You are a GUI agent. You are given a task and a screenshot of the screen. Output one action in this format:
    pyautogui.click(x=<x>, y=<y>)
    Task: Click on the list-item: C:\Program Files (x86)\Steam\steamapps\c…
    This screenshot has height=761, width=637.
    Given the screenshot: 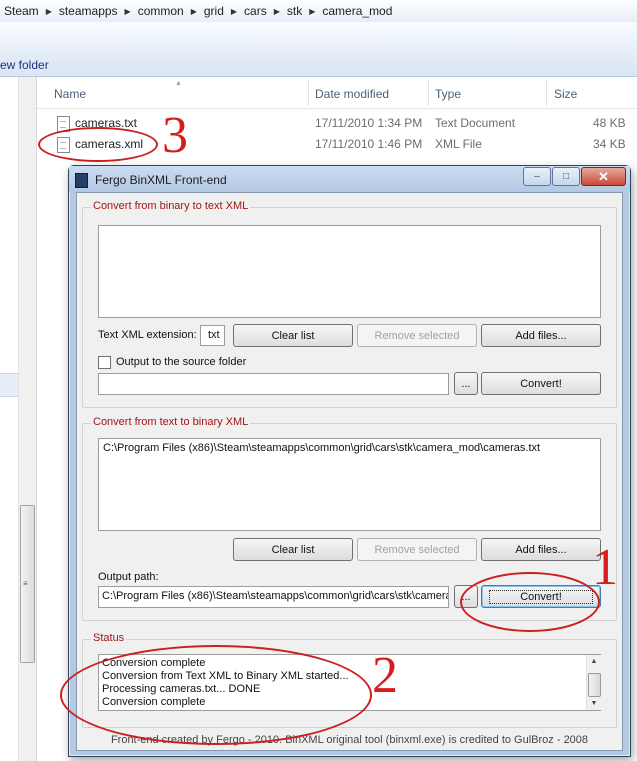 What is the action you would take?
    pyautogui.click(x=349, y=448)
    